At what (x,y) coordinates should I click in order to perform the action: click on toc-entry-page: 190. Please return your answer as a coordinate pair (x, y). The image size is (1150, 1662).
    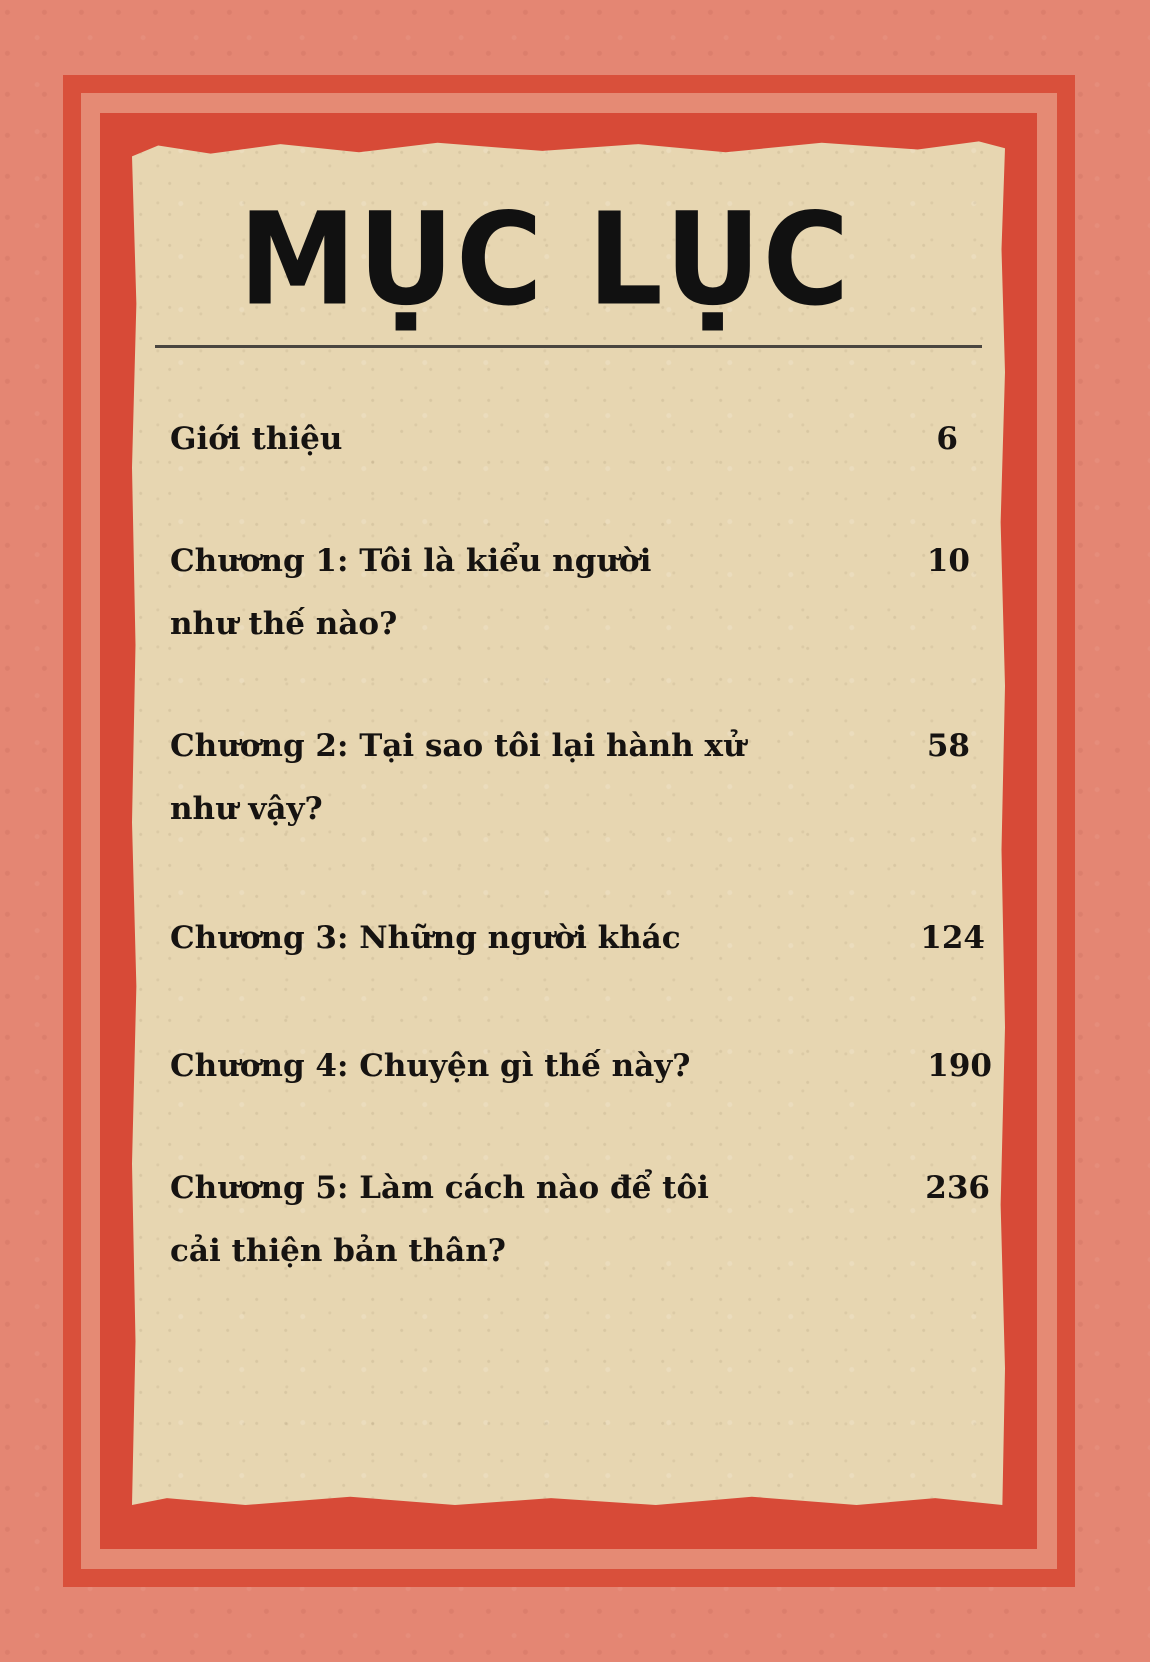
    Looking at the image, I should click on (959, 1066).